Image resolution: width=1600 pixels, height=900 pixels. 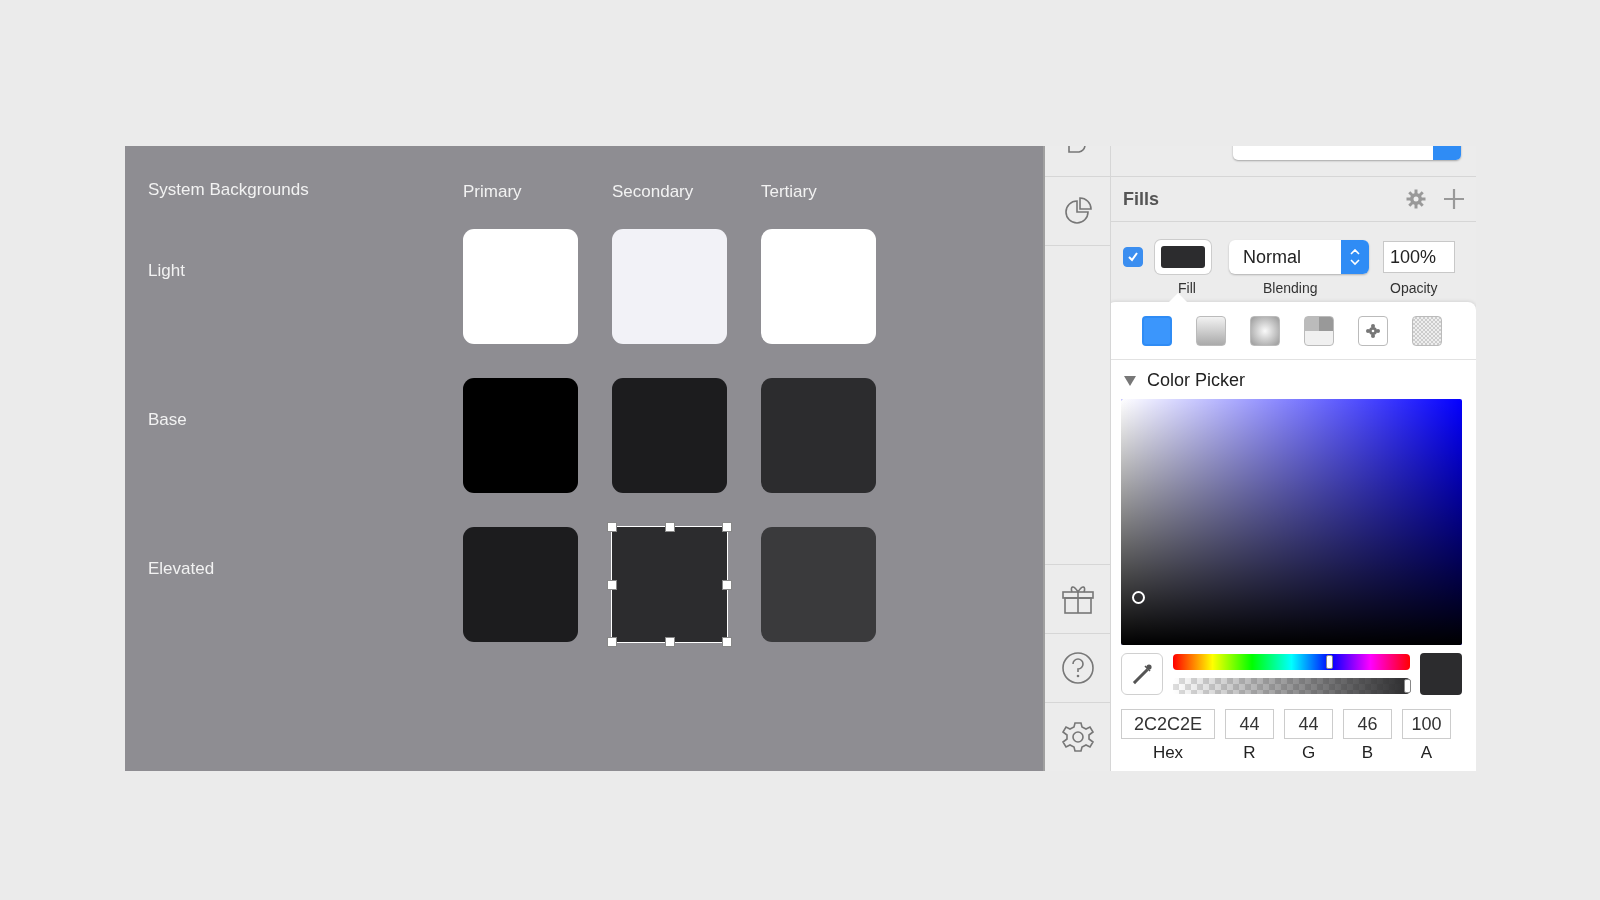 I want to click on field-label: B, so click(x=1367, y=753).